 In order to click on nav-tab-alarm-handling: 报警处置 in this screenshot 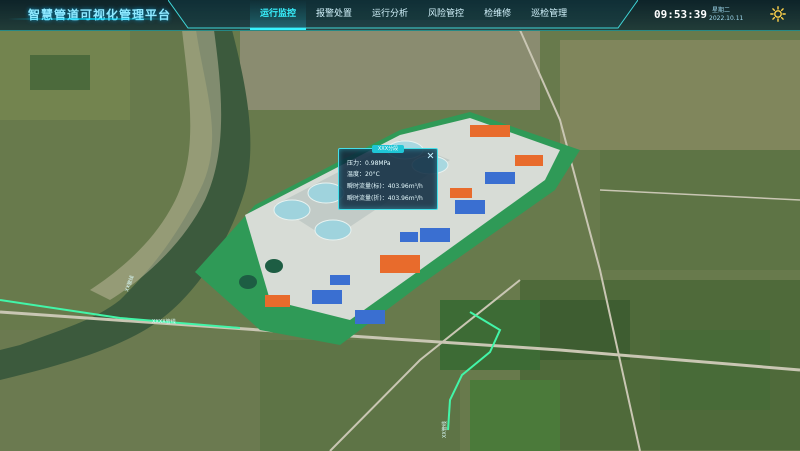, I will do `click(334, 14)`.